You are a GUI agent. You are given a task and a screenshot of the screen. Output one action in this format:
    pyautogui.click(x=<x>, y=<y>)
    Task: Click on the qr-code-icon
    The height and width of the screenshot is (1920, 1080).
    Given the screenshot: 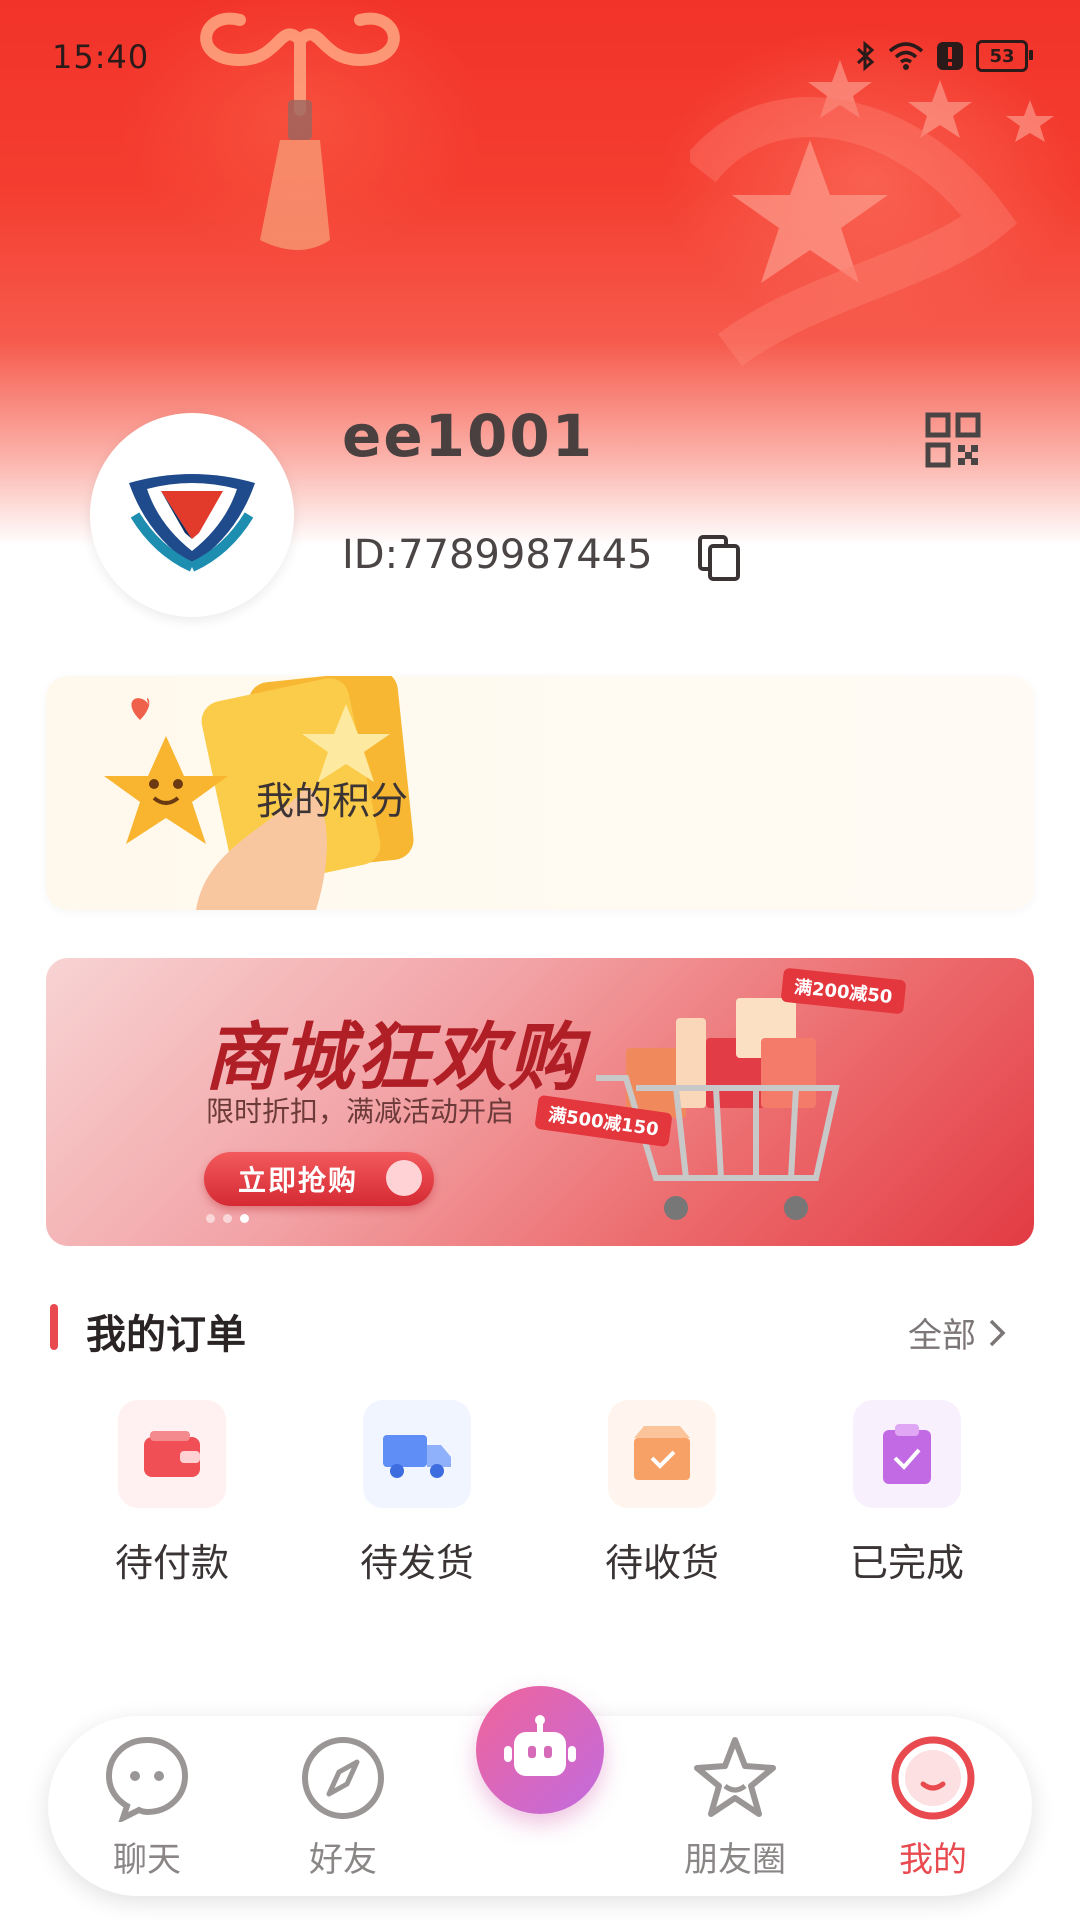 What is the action you would take?
    pyautogui.click(x=953, y=440)
    